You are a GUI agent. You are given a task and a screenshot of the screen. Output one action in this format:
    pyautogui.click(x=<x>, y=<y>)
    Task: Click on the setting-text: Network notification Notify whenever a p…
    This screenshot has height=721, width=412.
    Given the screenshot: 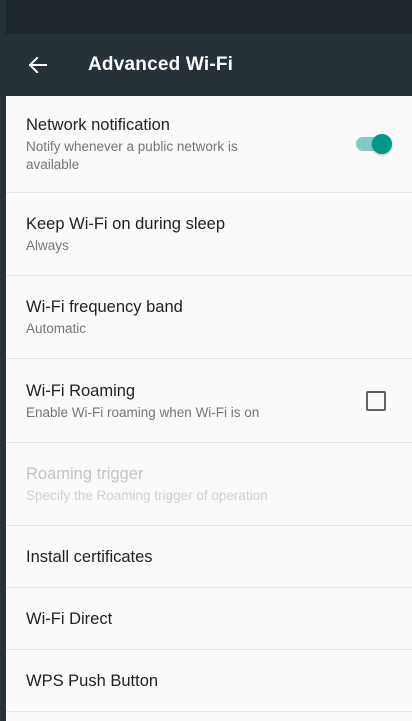 What is the action you would take?
    pyautogui.click(x=181, y=144)
    